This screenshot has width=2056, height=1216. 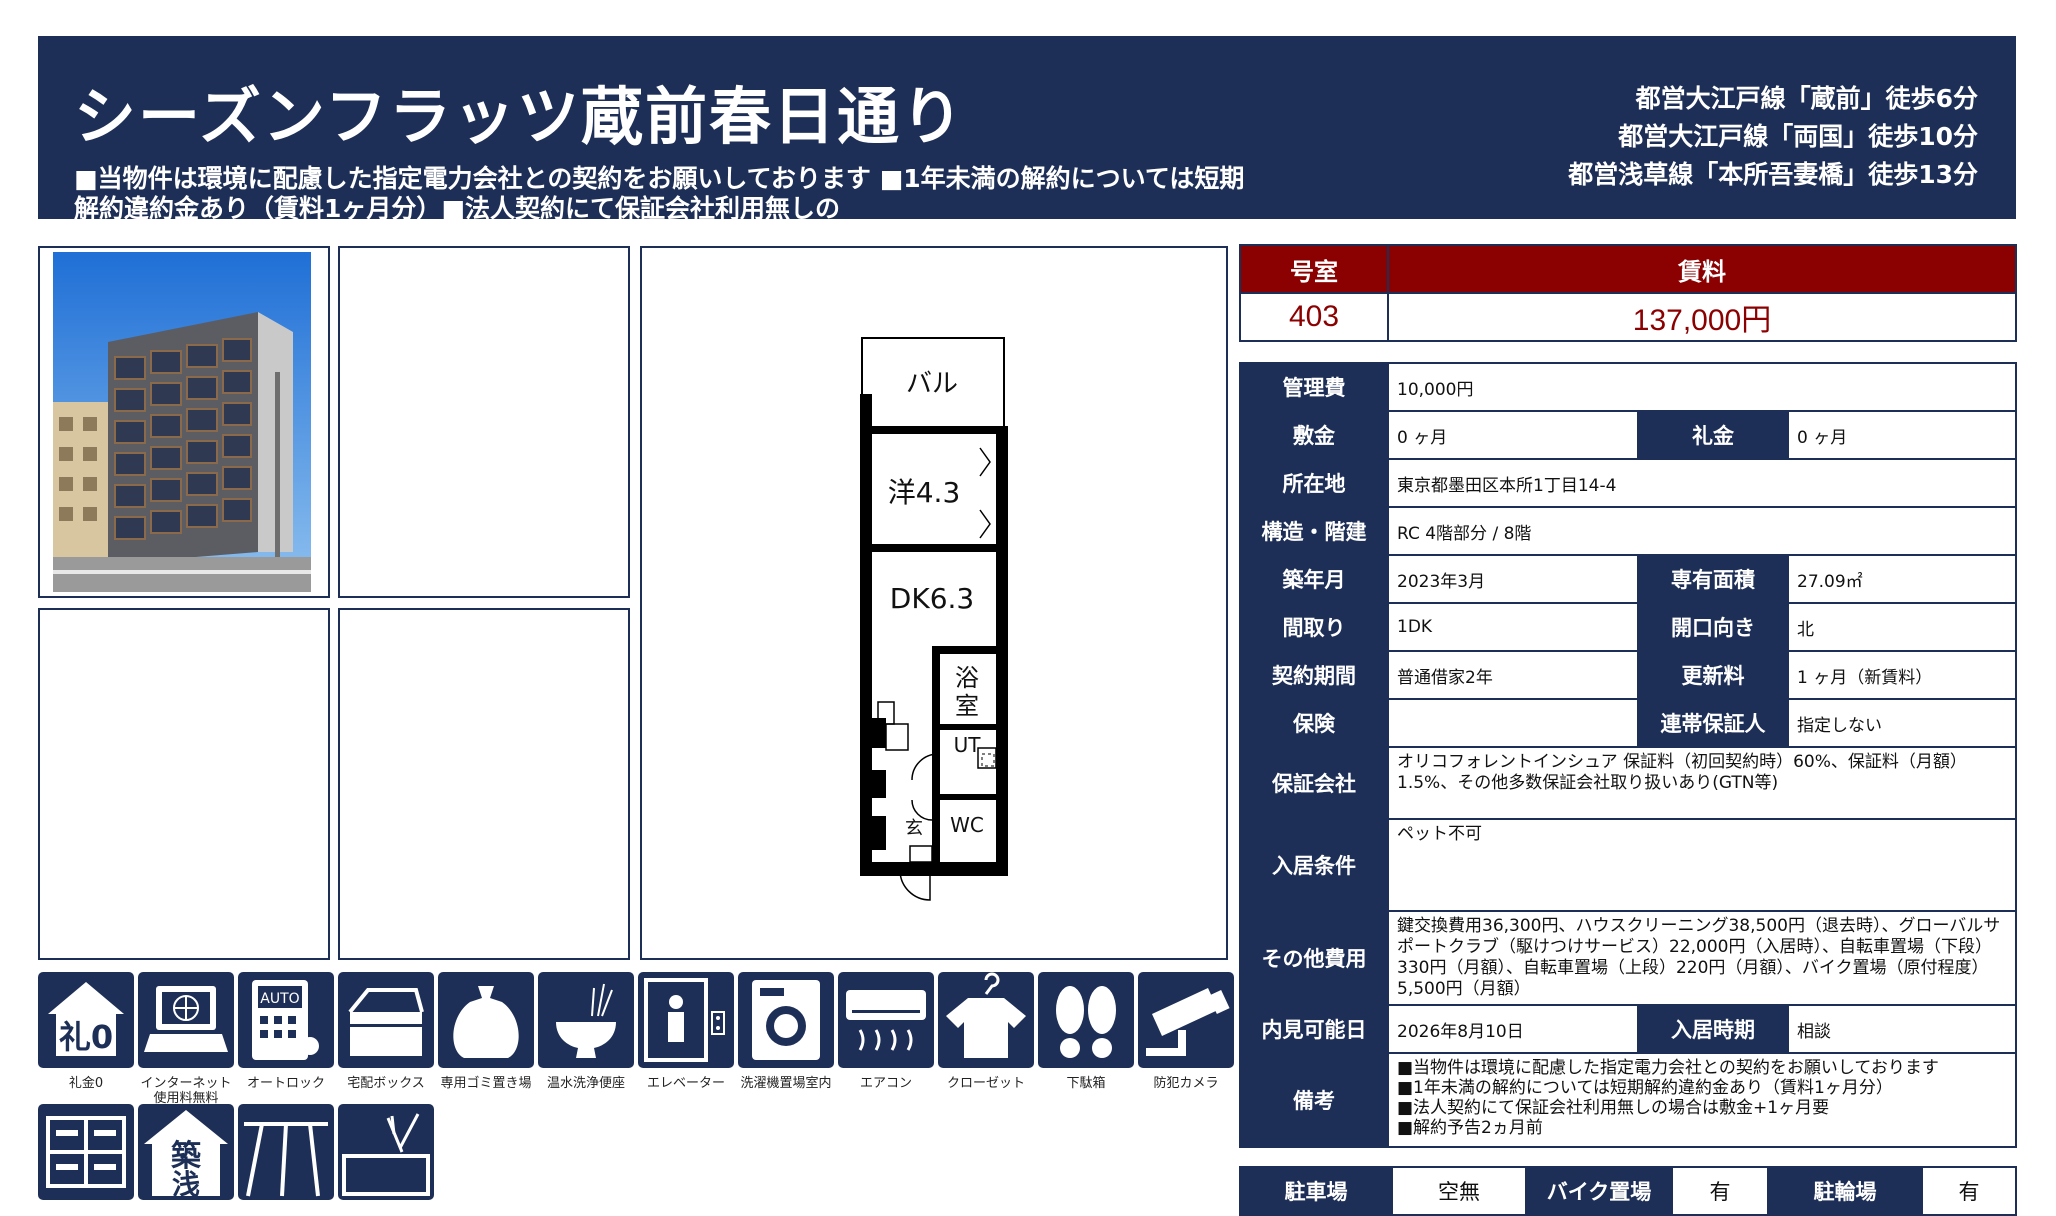 What do you see at coordinates (1902, 1029) in the screenshot?
I see `move-in-value: 相談` at bounding box center [1902, 1029].